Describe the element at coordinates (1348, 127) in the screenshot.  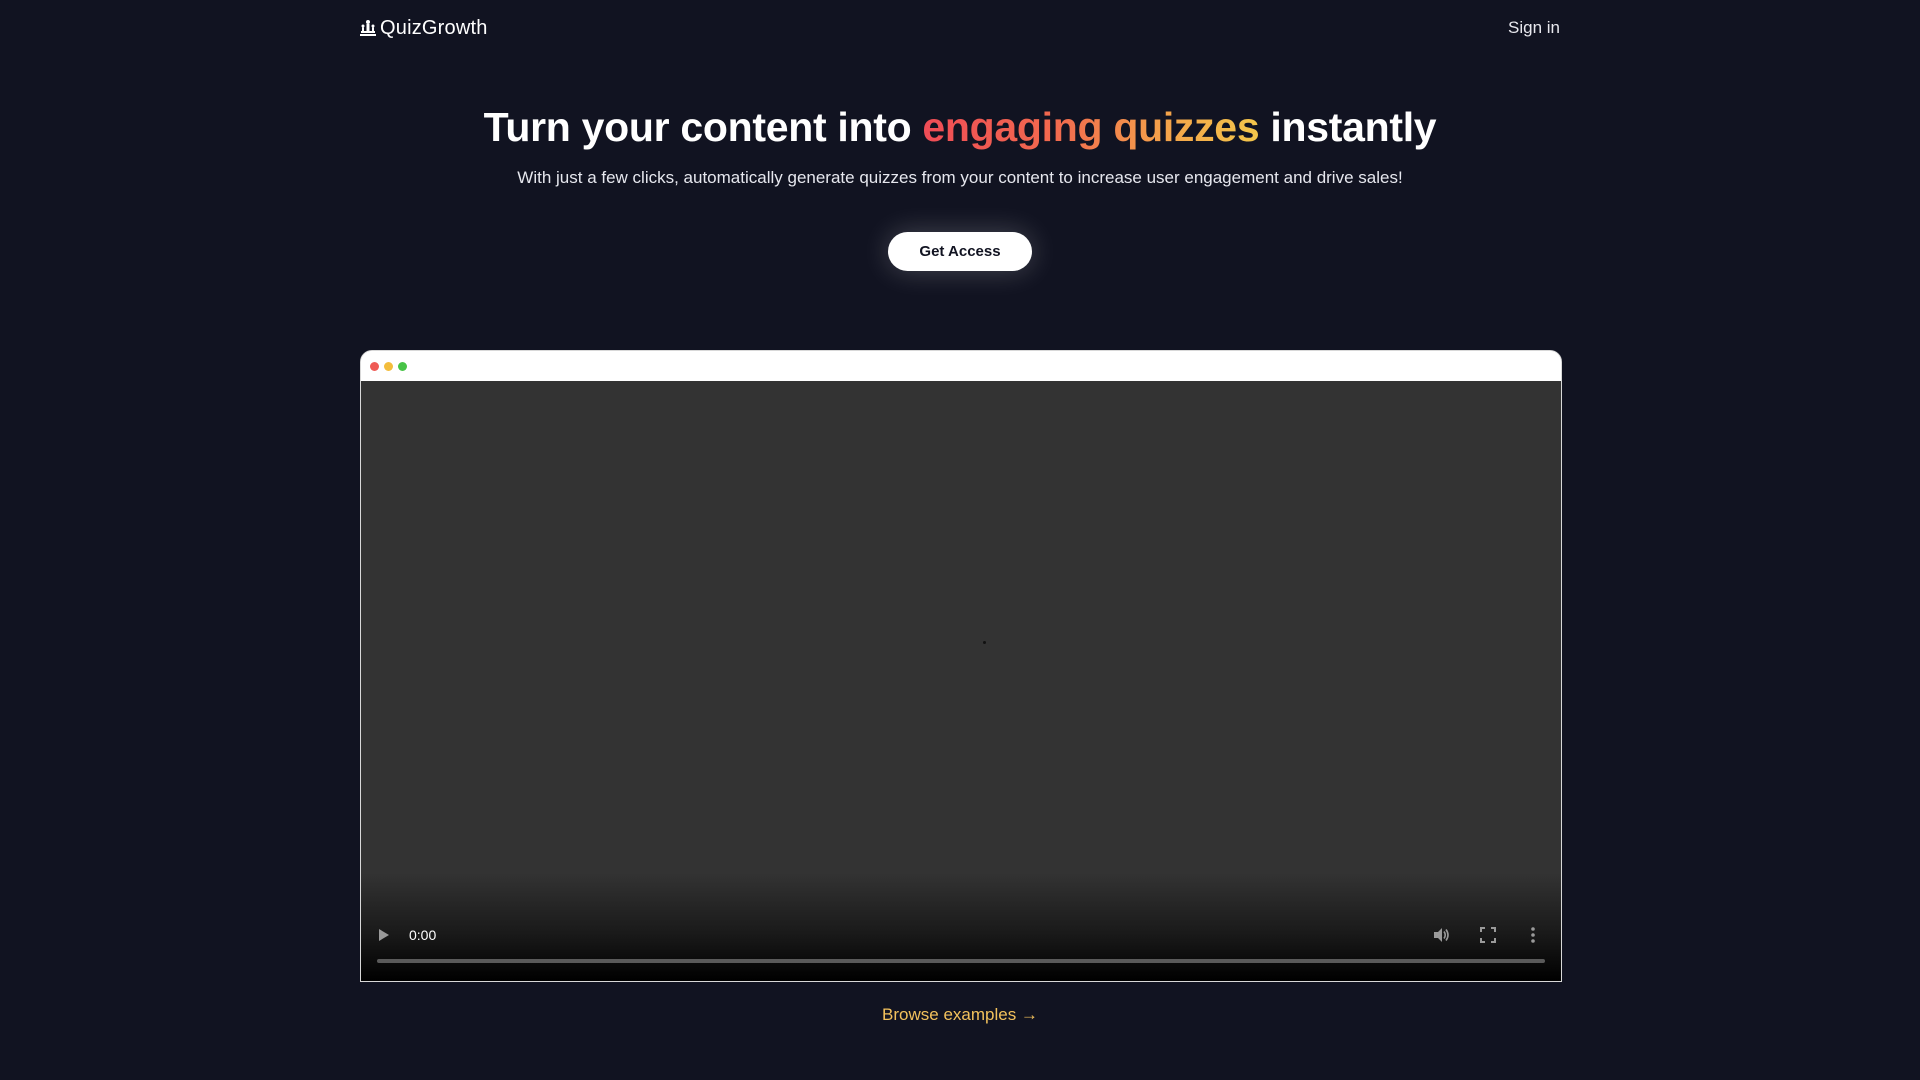
I see `hero-title-end: instantly` at that location.